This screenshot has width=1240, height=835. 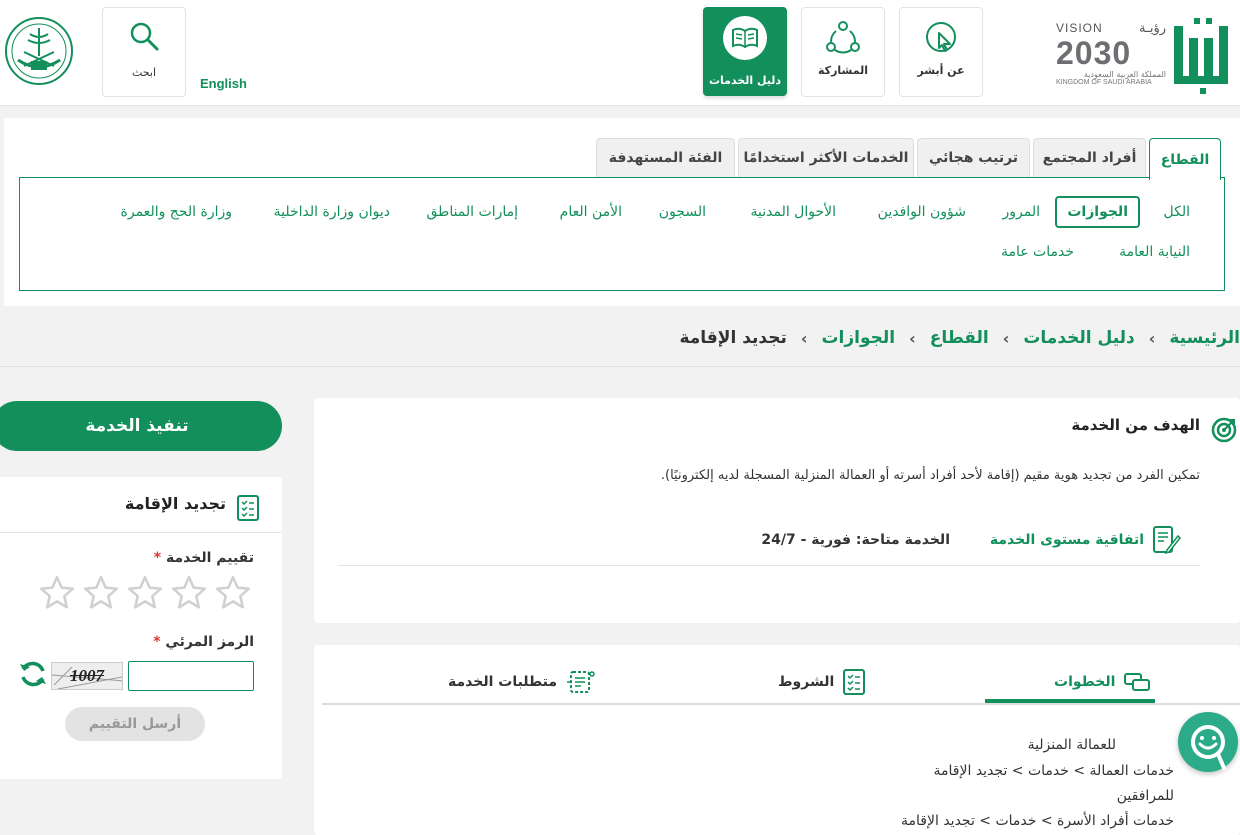 I want to click on nav-participation: المشاركة, so click(x=843, y=52).